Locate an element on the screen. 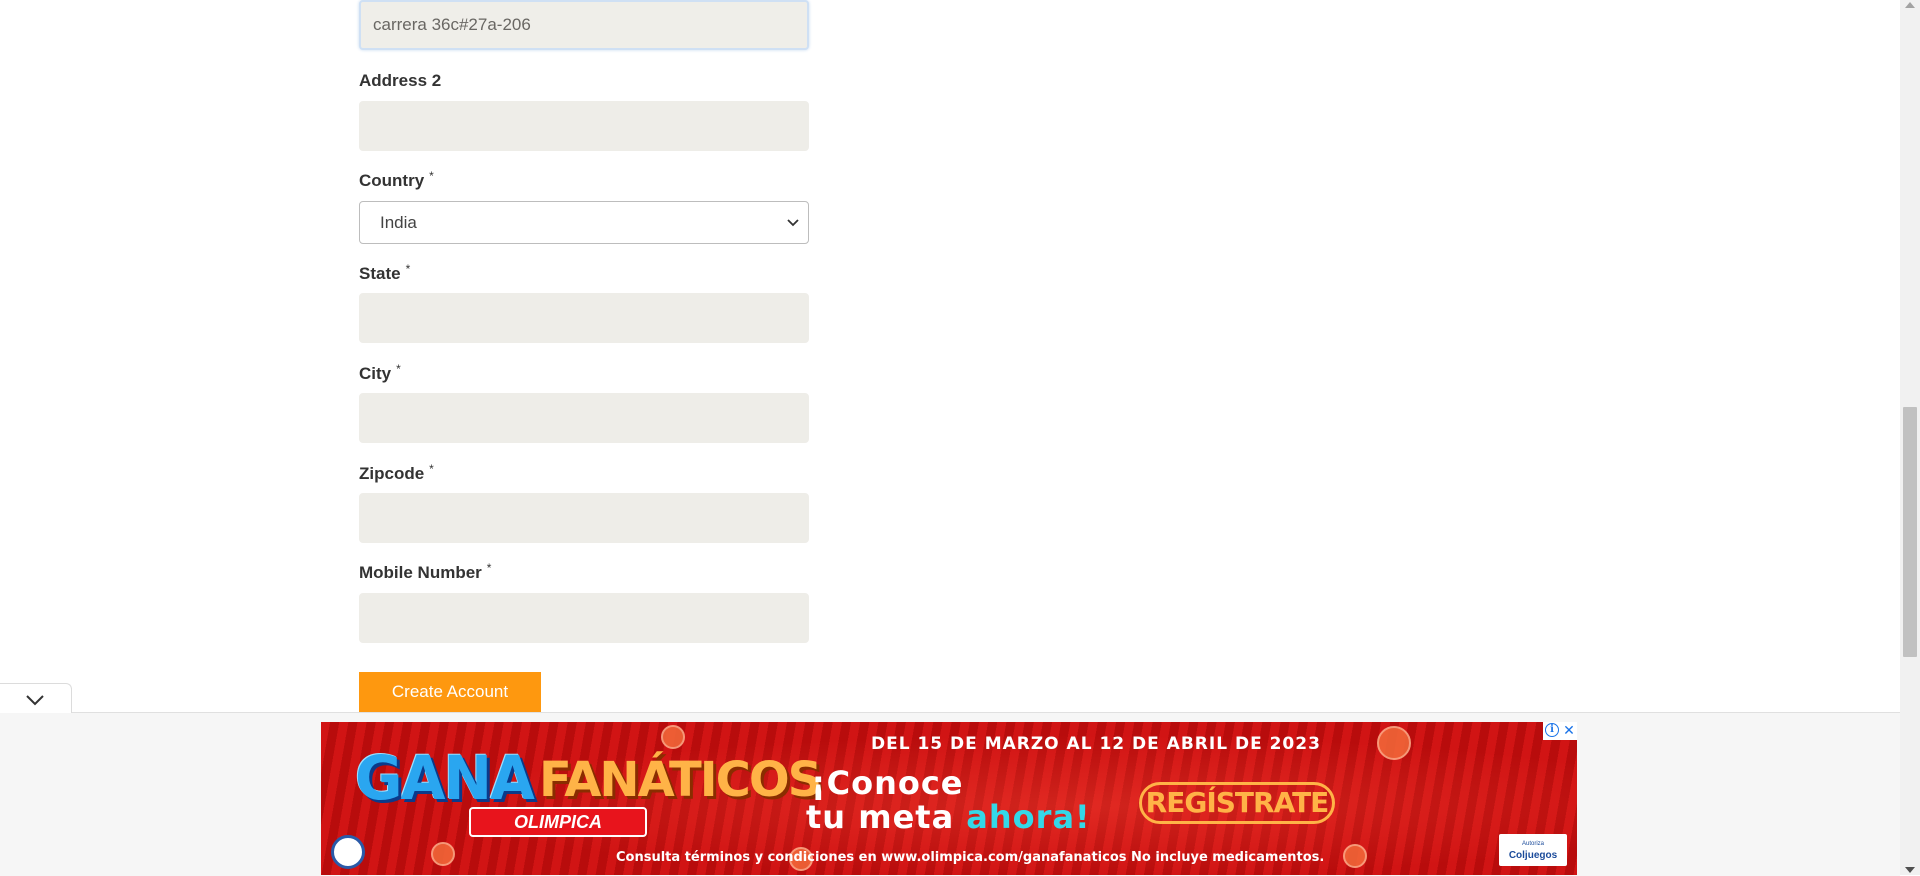 This screenshot has height=876, width=1920. state-label-text: State is located at coordinates (380, 273).